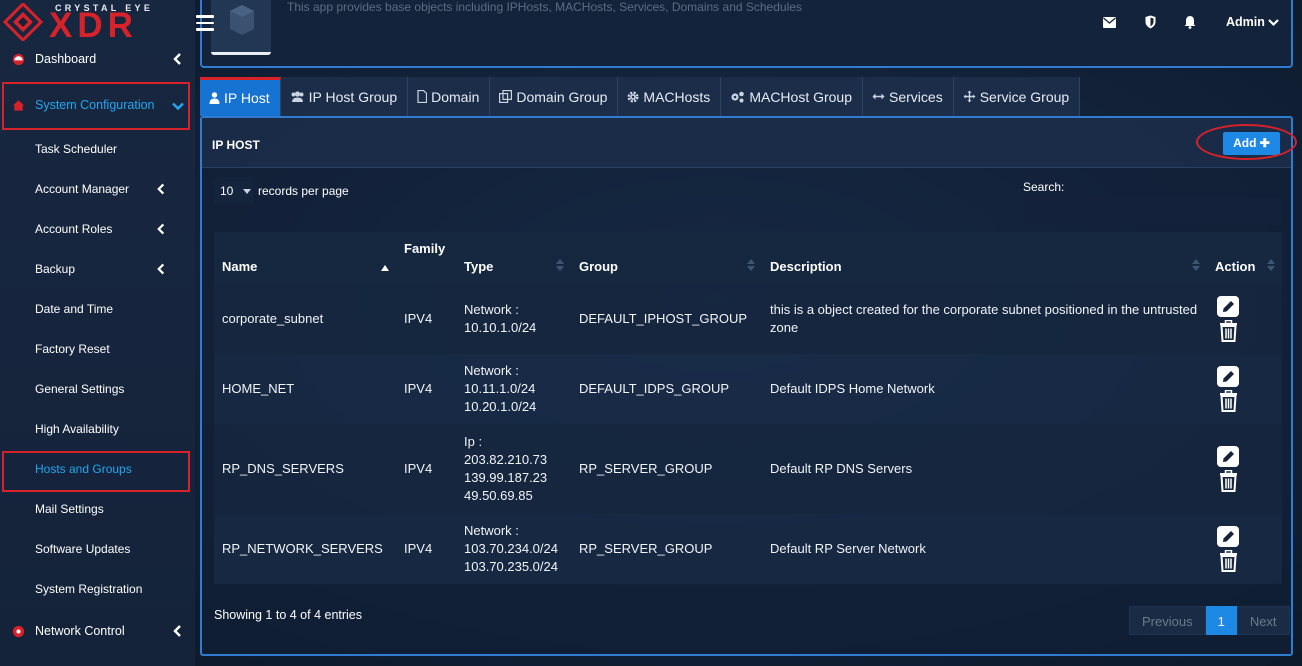 This screenshot has width=1302, height=666. Describe the element at coordinates (806, 266) in the screenshot. I see `column-header-label: Description` at that location.